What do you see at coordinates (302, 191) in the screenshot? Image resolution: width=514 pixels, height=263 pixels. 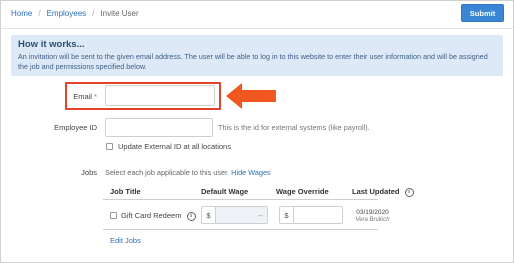 I see `column-header-wage-override: Wage Override` at bounding box center [302, 191].